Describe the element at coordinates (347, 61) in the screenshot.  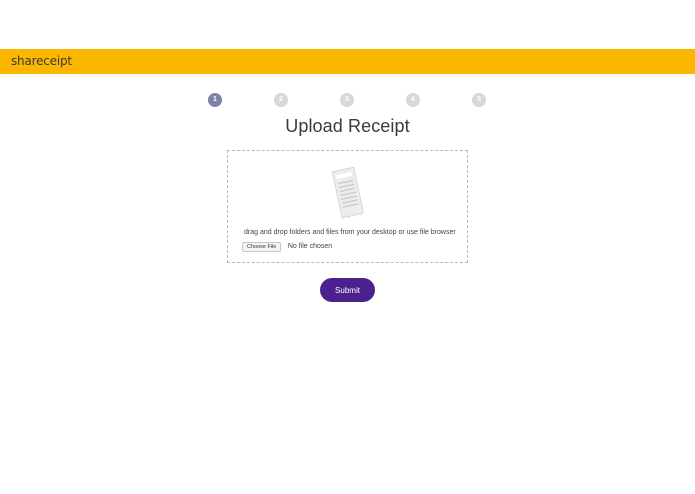
I see `top-navbar: shareceipt` at that location.